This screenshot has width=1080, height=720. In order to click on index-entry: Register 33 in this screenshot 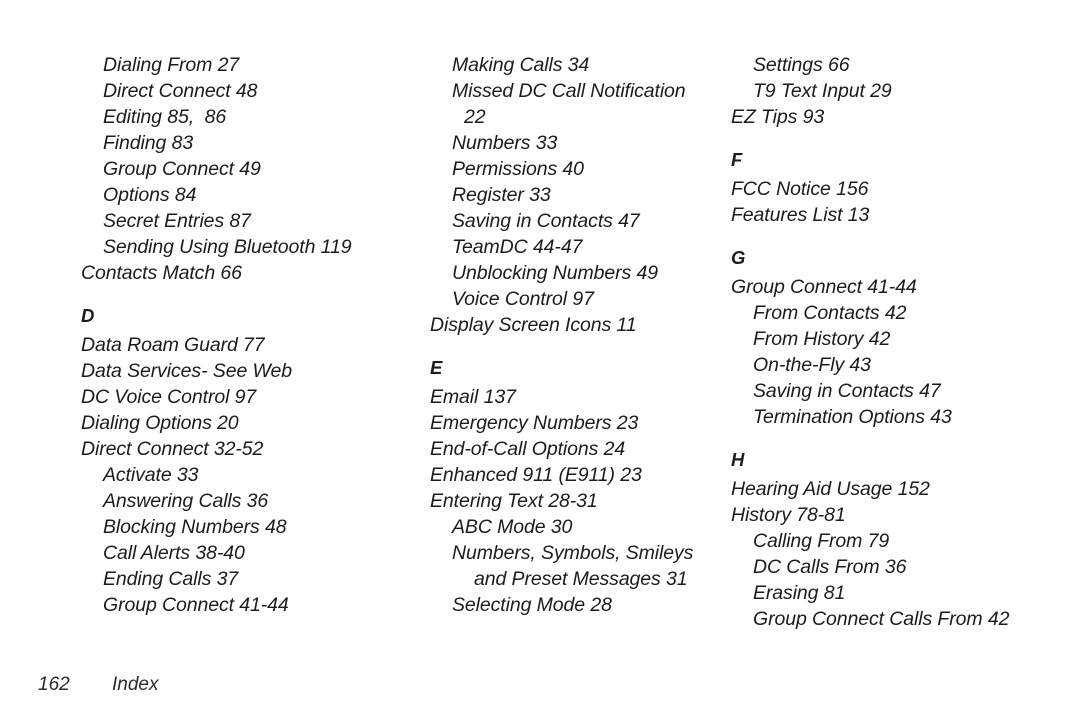, I will do `click(501, 195)`.